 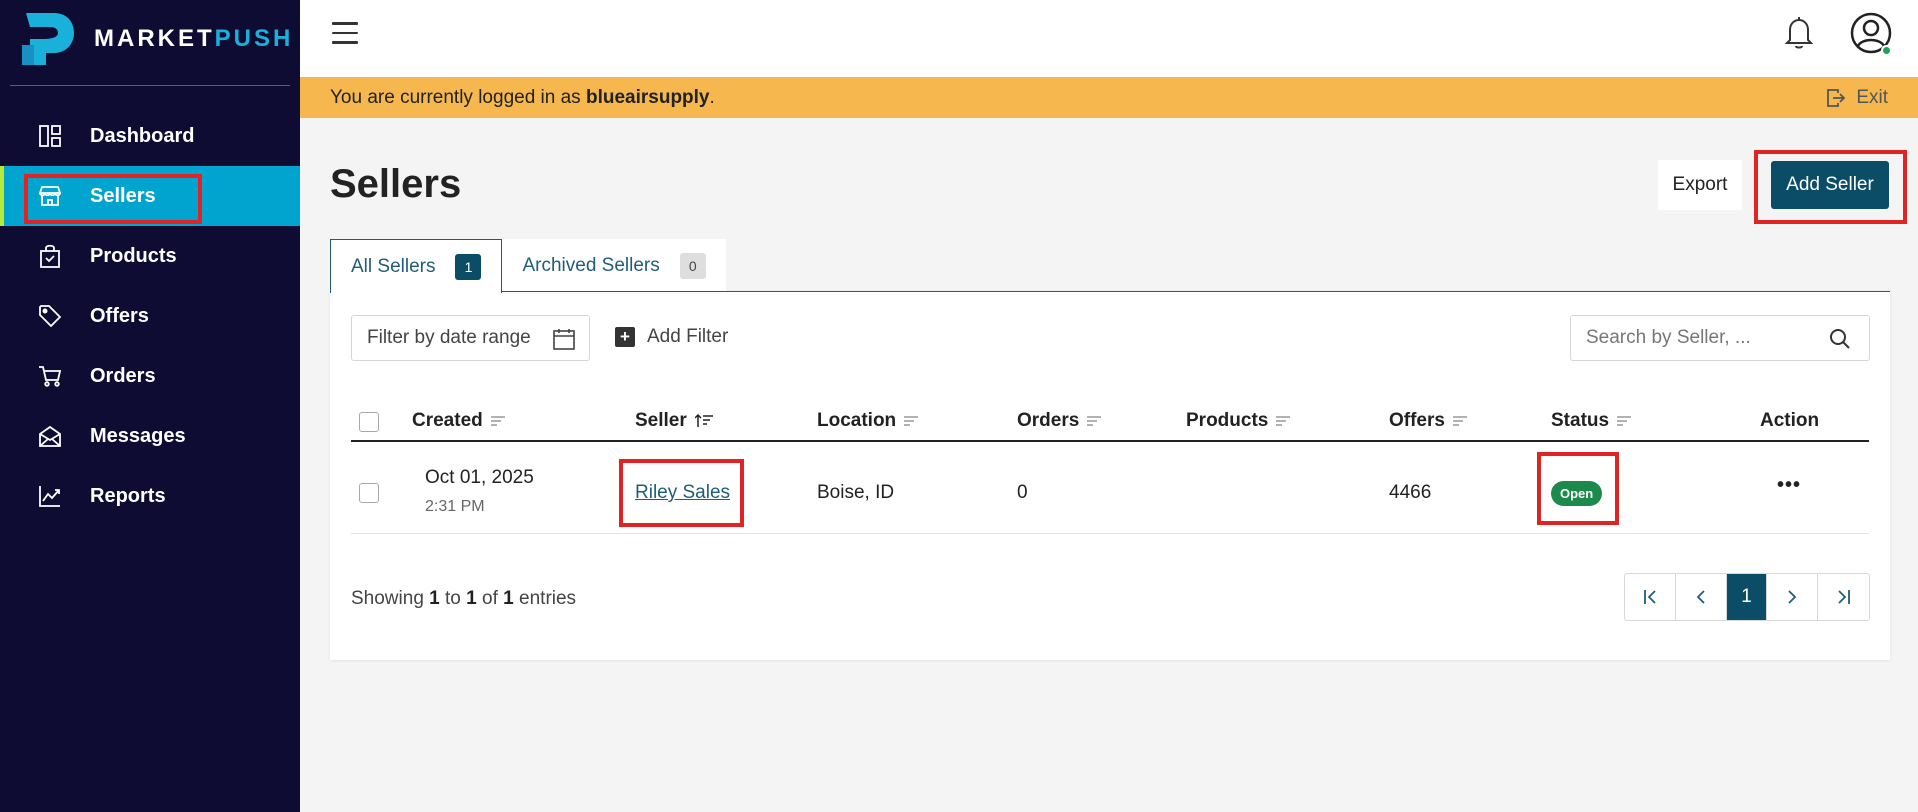 I want to click on envelope-icon, so click(x=50, y=436).